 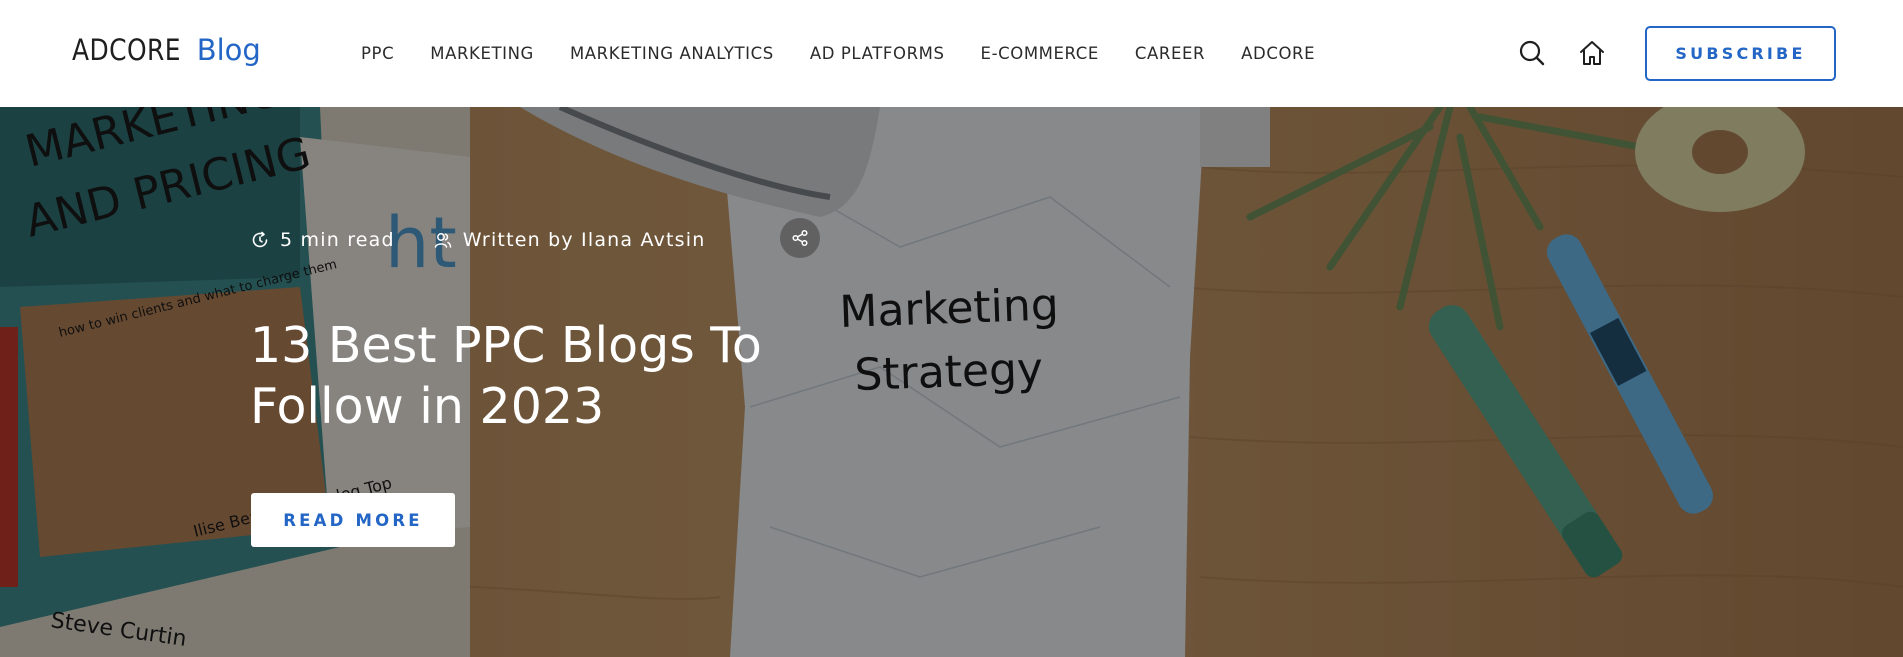 I want to click on nav-item-career: CAREER, so click(x=1170, y=53).